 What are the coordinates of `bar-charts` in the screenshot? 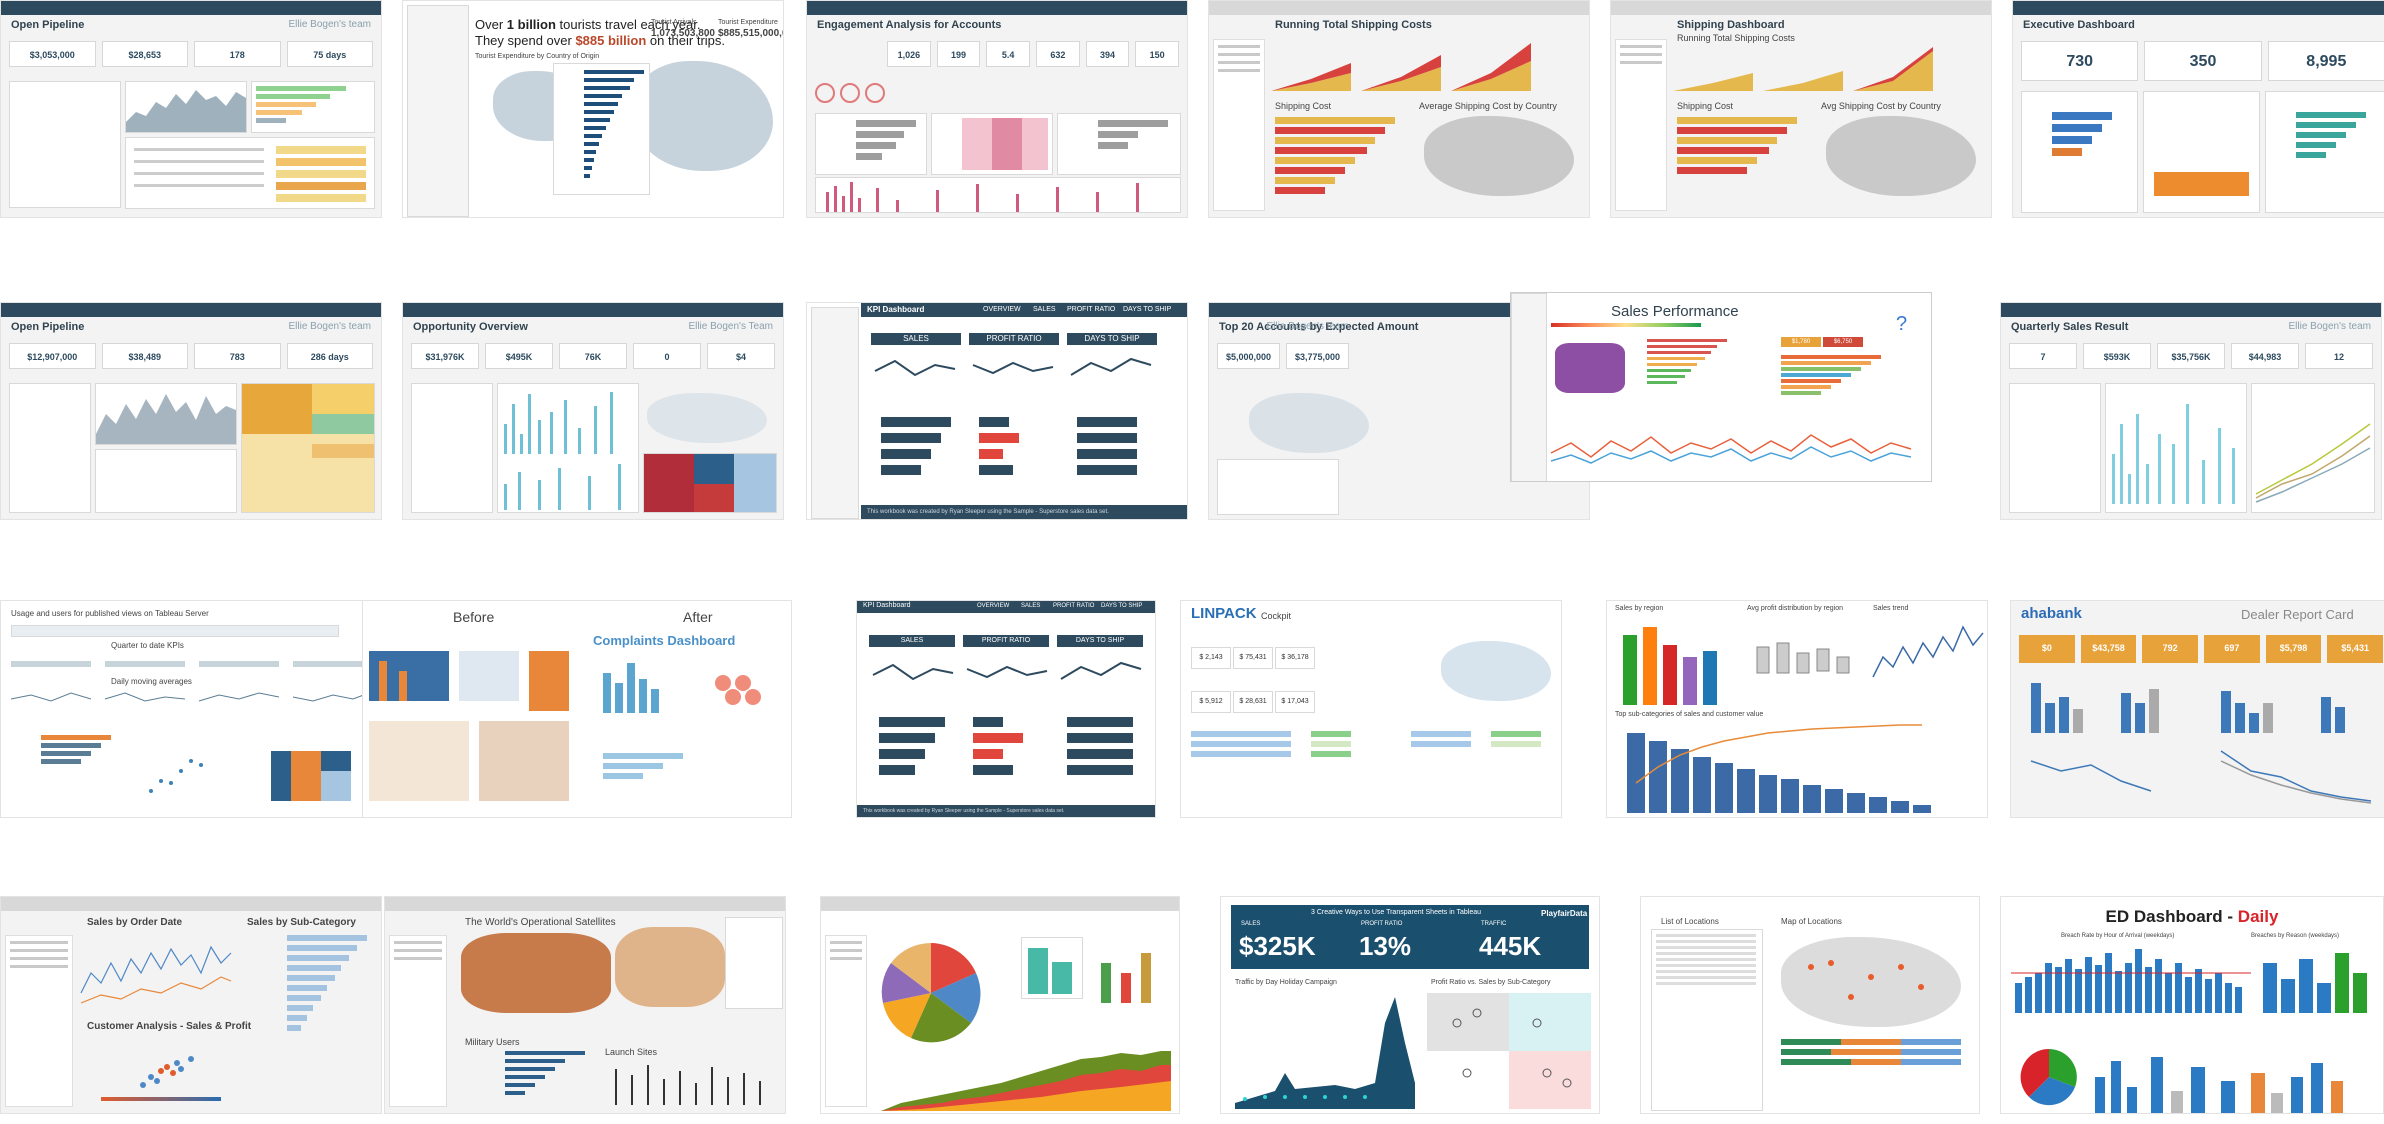 It's located at (1006, 746).